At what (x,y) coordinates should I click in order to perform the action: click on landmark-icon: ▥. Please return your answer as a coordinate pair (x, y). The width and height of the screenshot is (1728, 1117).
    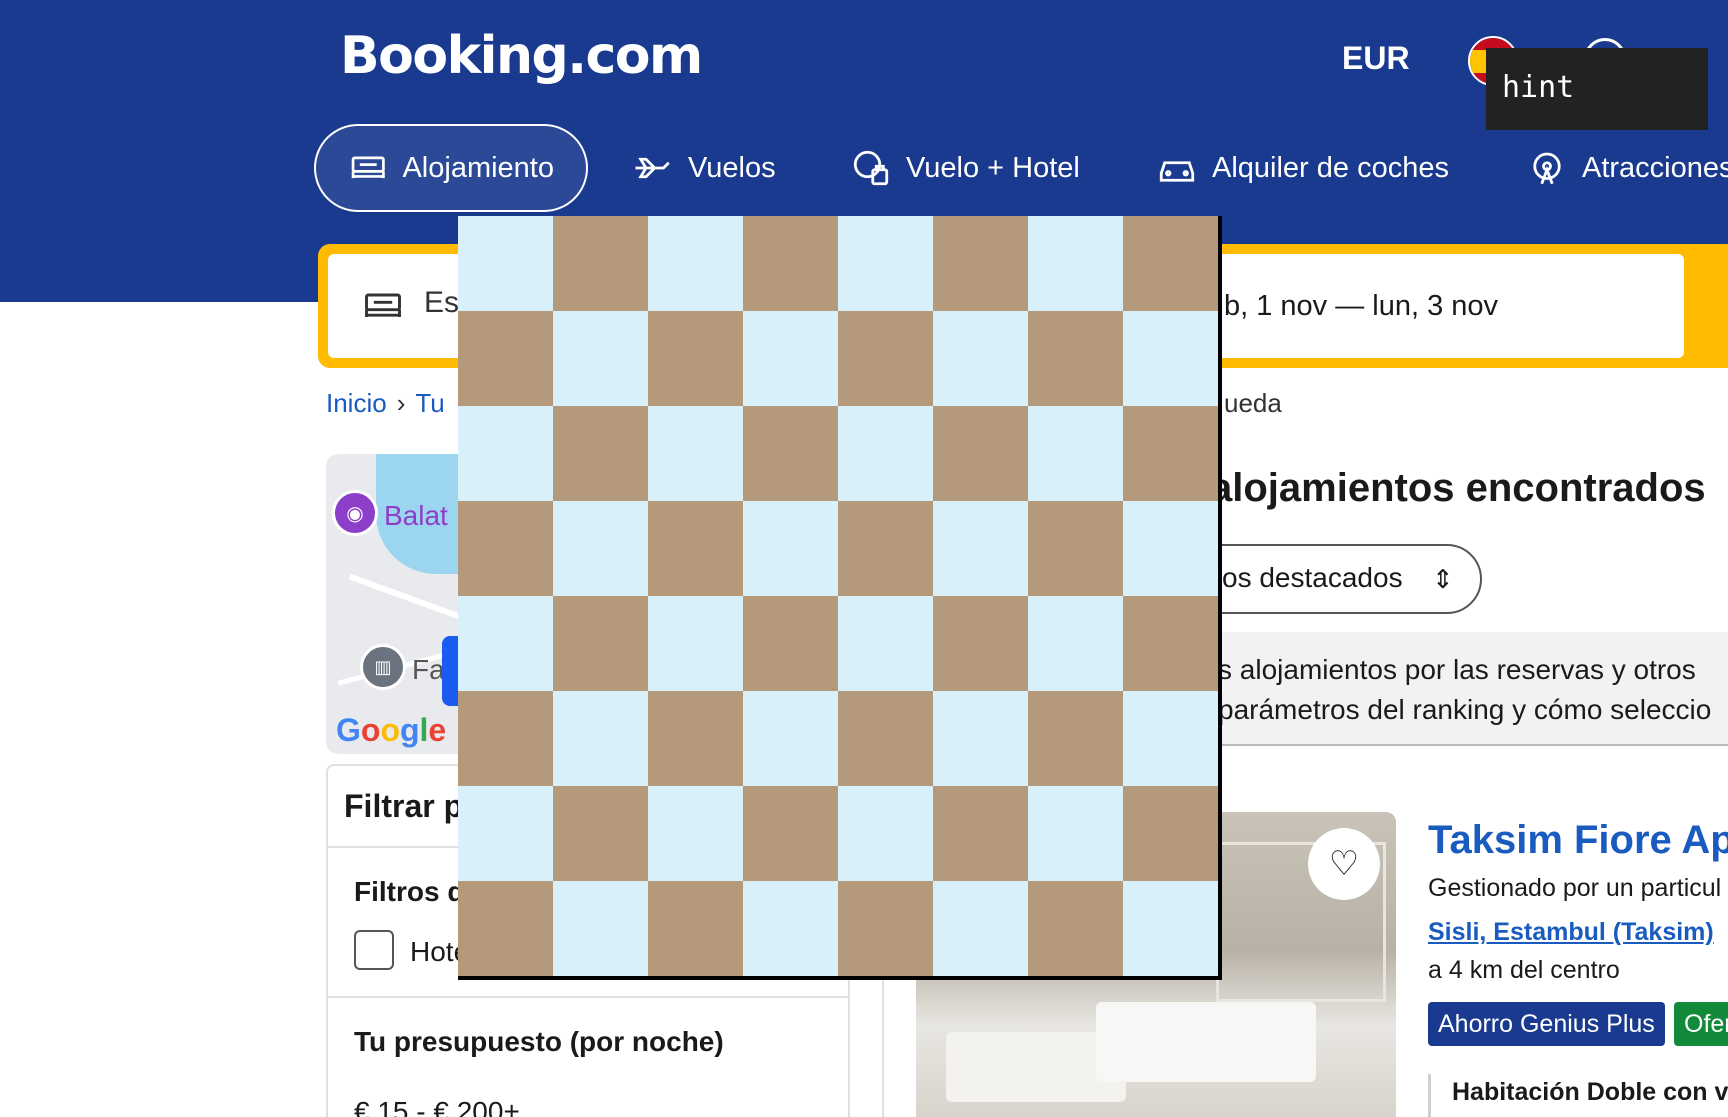
    Looking at the image, I should click on (383, 667).